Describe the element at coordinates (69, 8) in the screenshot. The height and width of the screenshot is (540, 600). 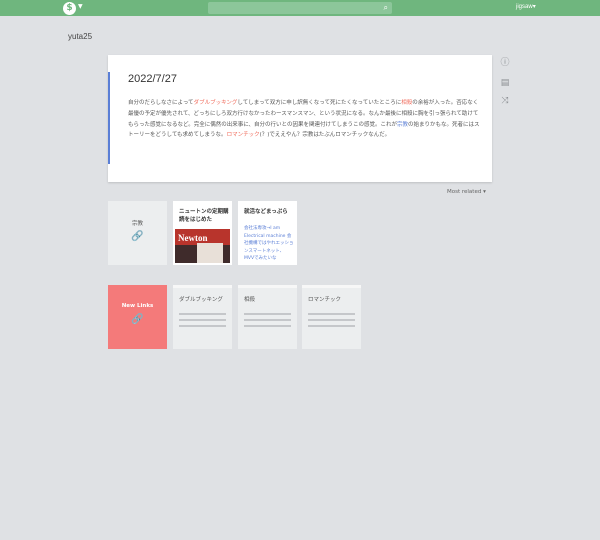
I see `project-logo-icon: $` at that location.